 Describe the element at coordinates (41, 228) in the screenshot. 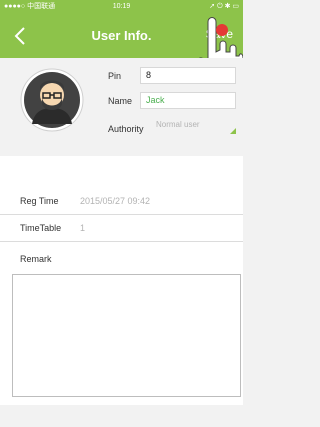

I see `timetable-label: TimeTable` at that location.